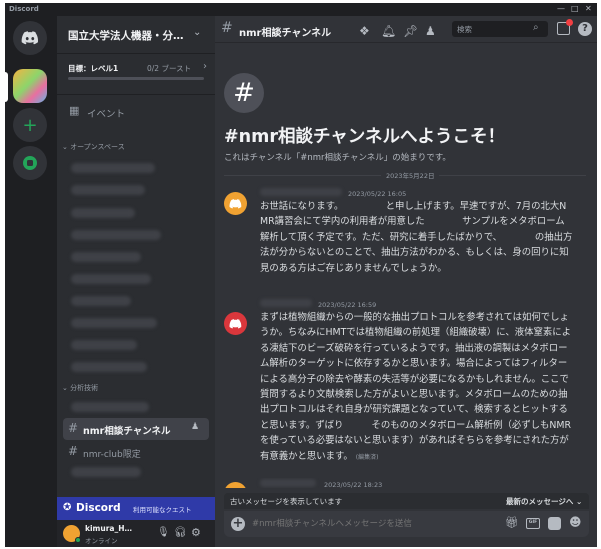 Image resolution: width=601 pixels, height=549 pixels. Describe the element at coordinates (101, 541) in the screenshot. I see `user-status: オンライン` at that location.